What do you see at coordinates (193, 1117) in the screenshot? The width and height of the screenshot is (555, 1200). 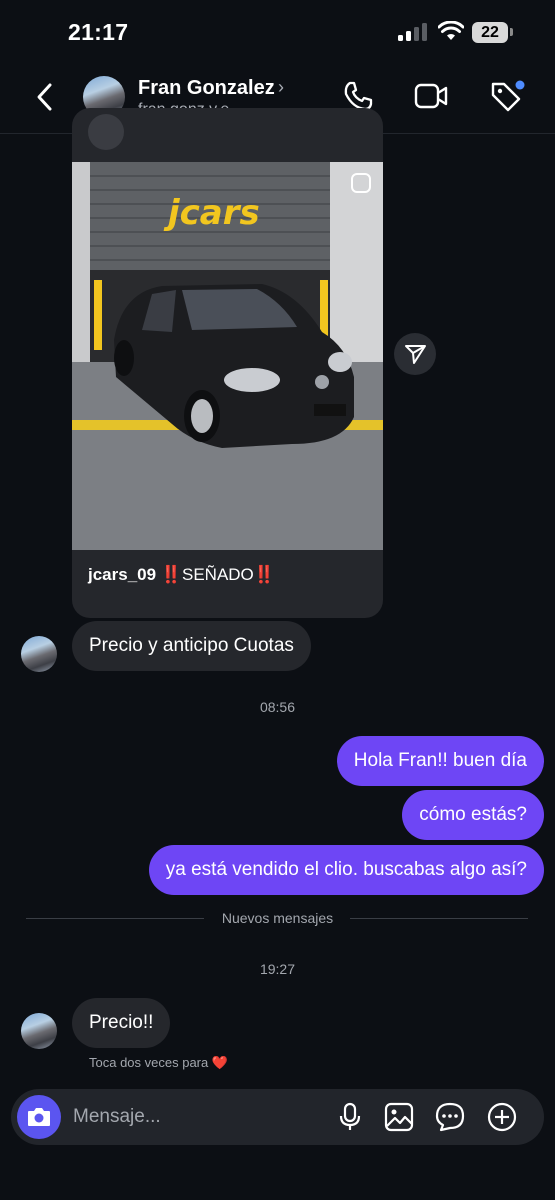 I see `message-input` at bounding box center [193, 1117].